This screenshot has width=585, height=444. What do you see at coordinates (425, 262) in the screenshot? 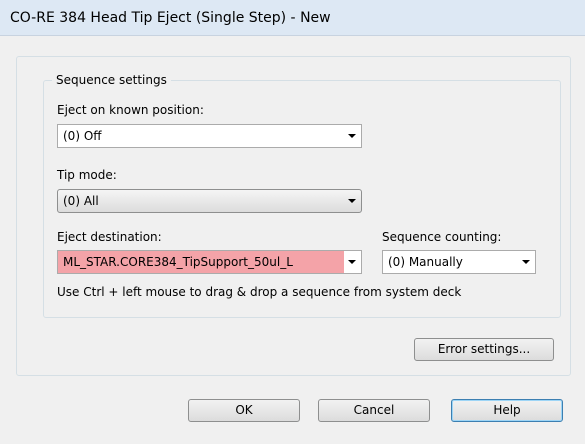
I see `sequence-counting-value: (0) Manually` at bounding box center [425, 262].